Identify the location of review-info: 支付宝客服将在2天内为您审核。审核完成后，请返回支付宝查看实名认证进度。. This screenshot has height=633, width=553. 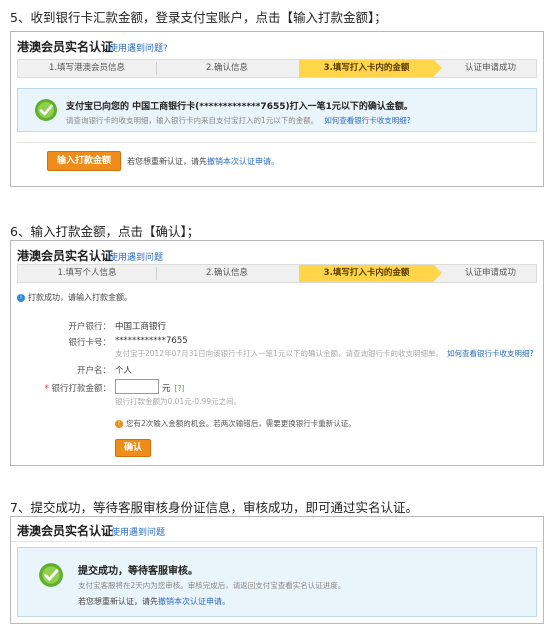
(212, 585).